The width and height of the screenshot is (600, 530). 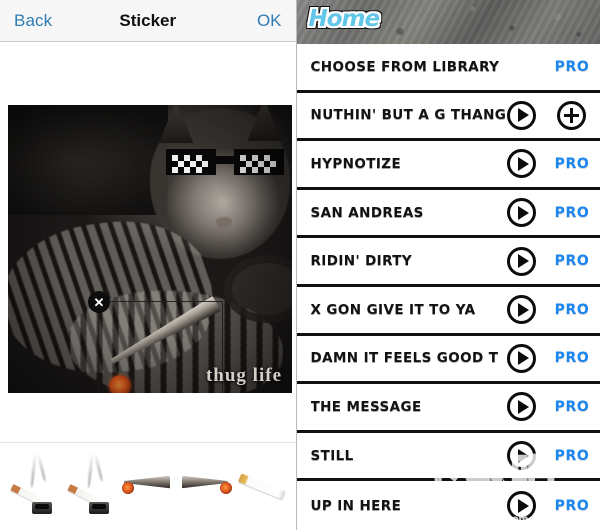 I want to click on track-title: CHOOSE FROM LIBRARY, so click(x=405, y=66).